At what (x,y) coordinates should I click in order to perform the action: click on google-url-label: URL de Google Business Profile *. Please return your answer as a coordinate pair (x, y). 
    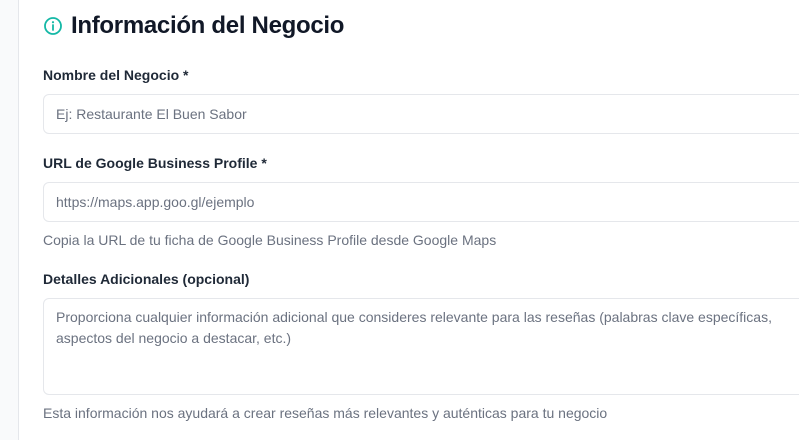
    Looking at the image, I should click on (155, 163).